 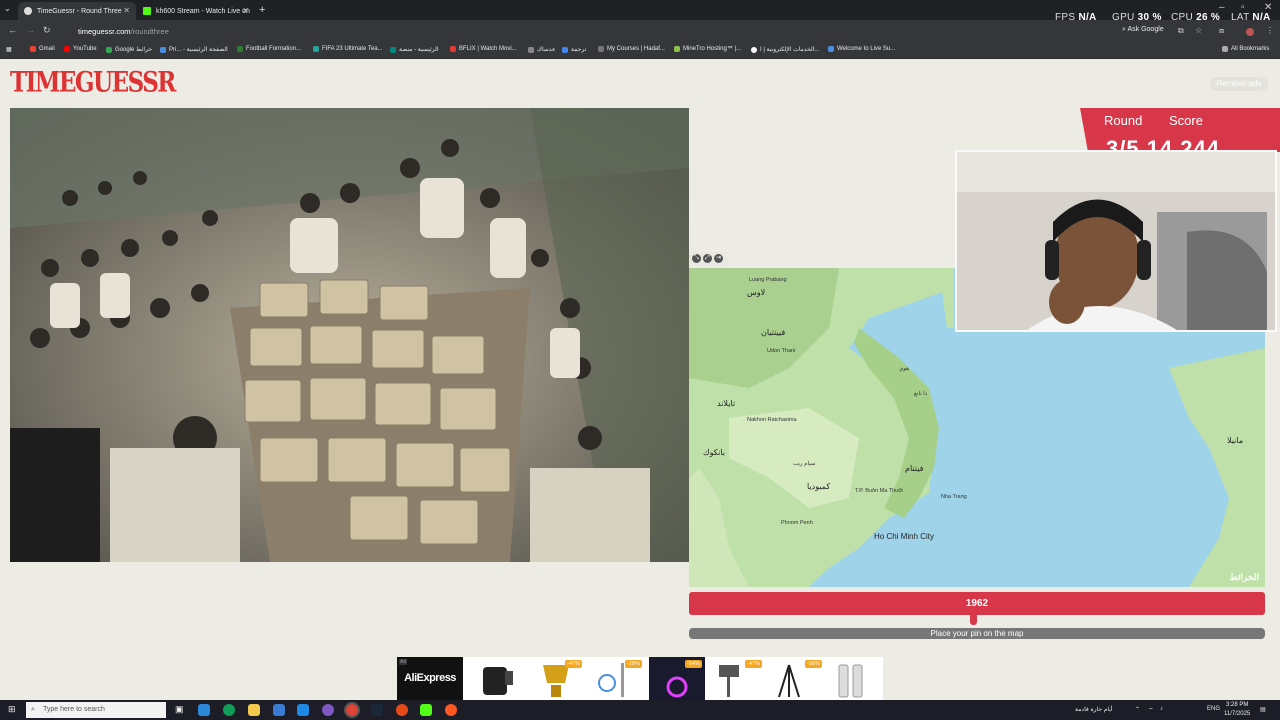 What do you see at coordinates (414, 49) in the screenshot?
I see `bookmark-platform: الرئيسية - منصة` at bounding box center [414, 49].